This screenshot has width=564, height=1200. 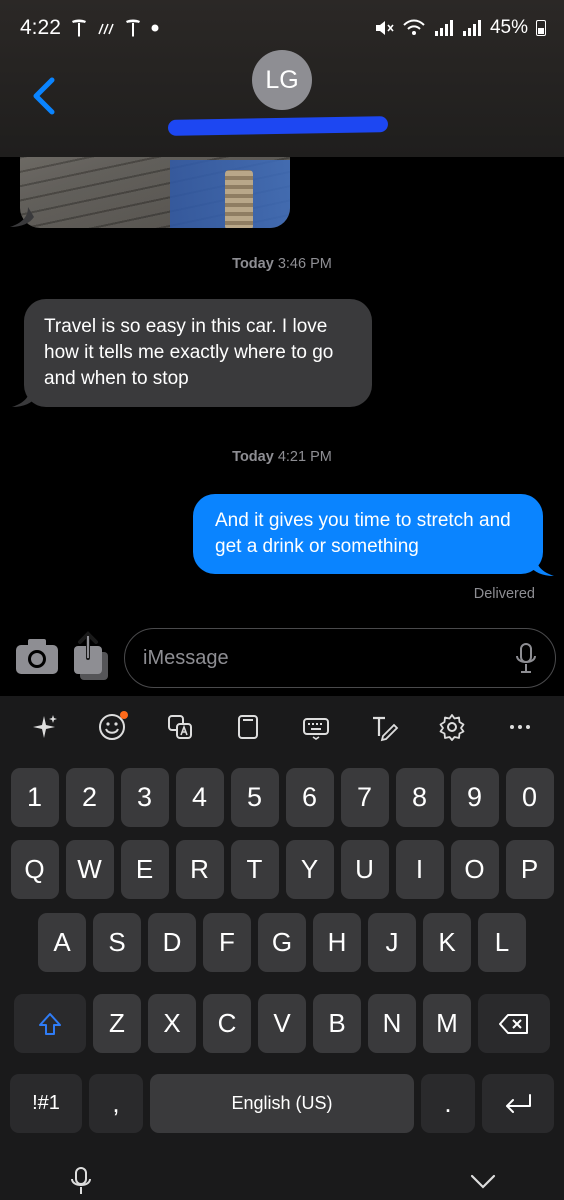 I want to click on incoming-bubble-tail, so click(x=24, y=397).